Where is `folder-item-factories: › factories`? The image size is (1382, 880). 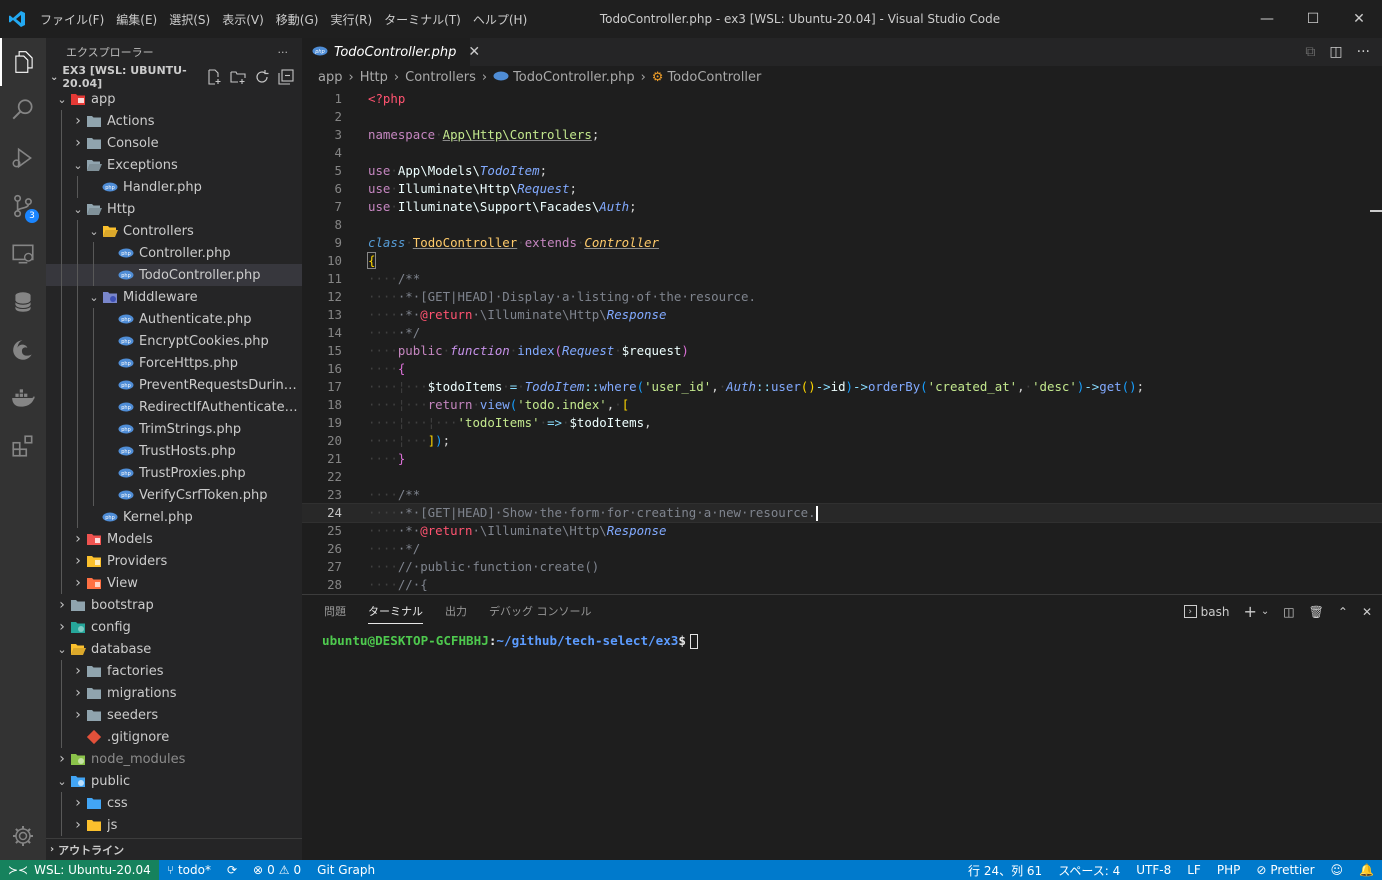
folder-item-factories: › factories is located at coordinates (174, 671).